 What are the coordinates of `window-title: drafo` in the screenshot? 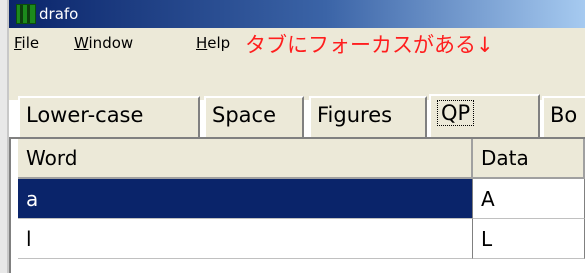 It's located at (59, 14).